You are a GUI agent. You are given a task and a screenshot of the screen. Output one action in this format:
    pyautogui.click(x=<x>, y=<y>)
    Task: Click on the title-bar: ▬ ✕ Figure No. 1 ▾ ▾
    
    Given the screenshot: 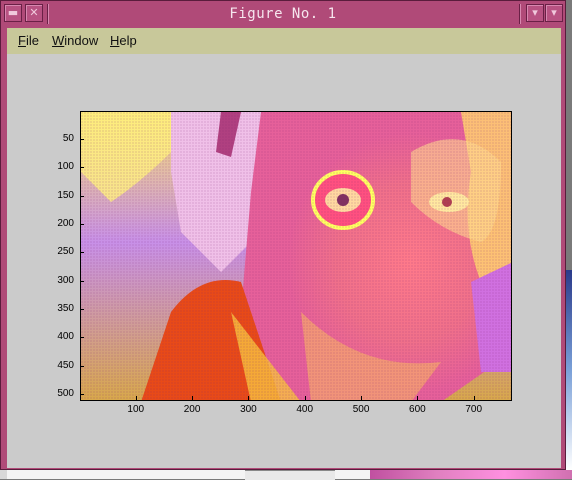 What is the action you would take?
    pyautogui.click(x=283, y=14)
    